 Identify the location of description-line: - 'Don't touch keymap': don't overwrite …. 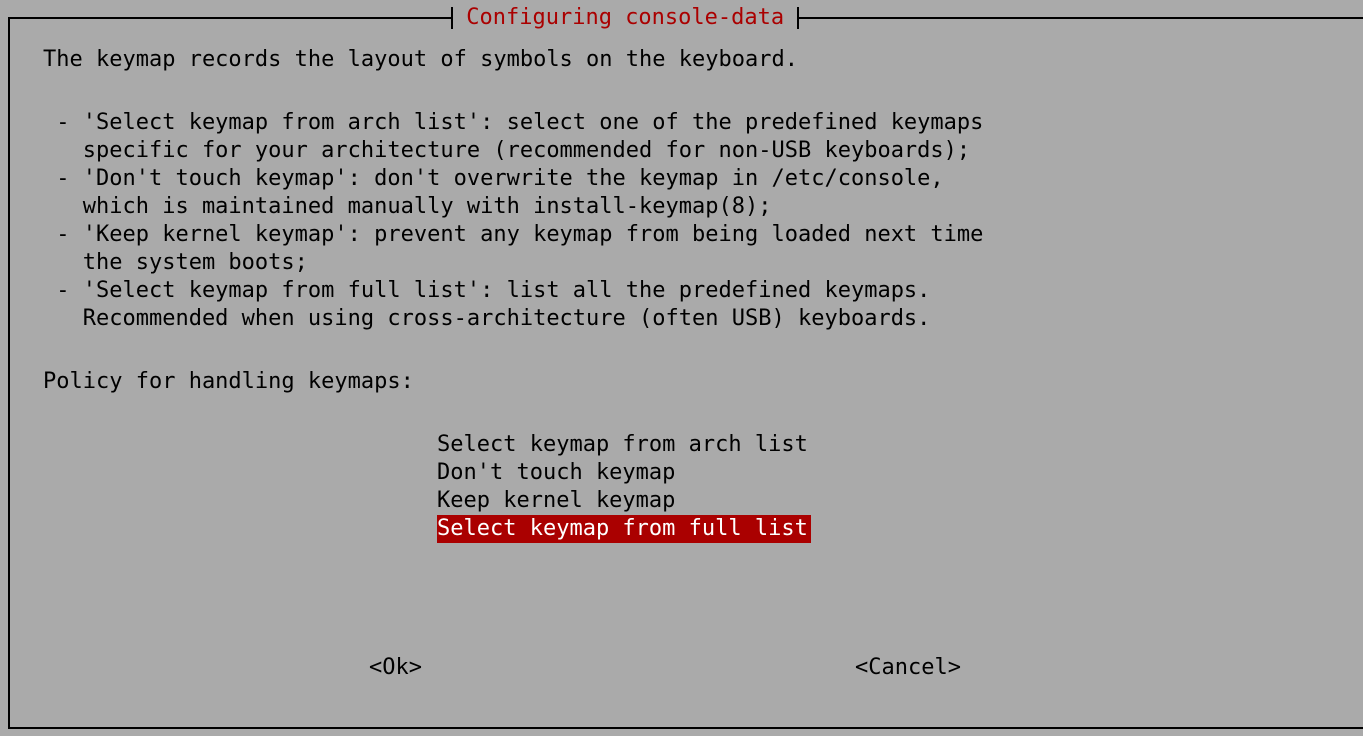
(493, 178).